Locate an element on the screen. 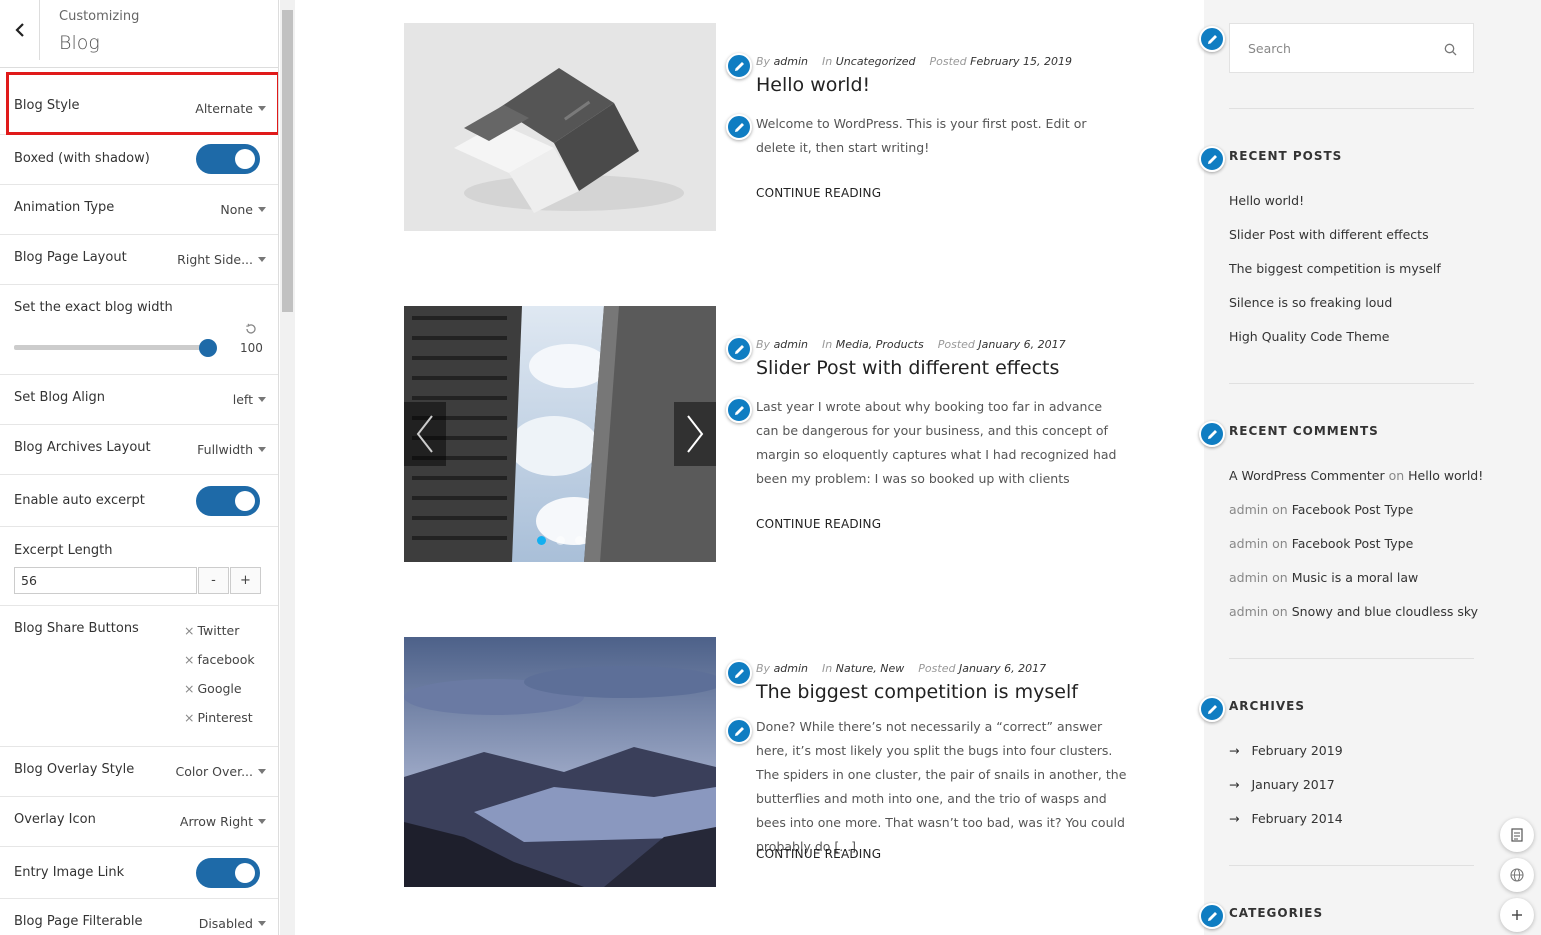 The image size is (1541, 935). comment-author: A WordPress Commenter is located at coordinates (1307, 475).